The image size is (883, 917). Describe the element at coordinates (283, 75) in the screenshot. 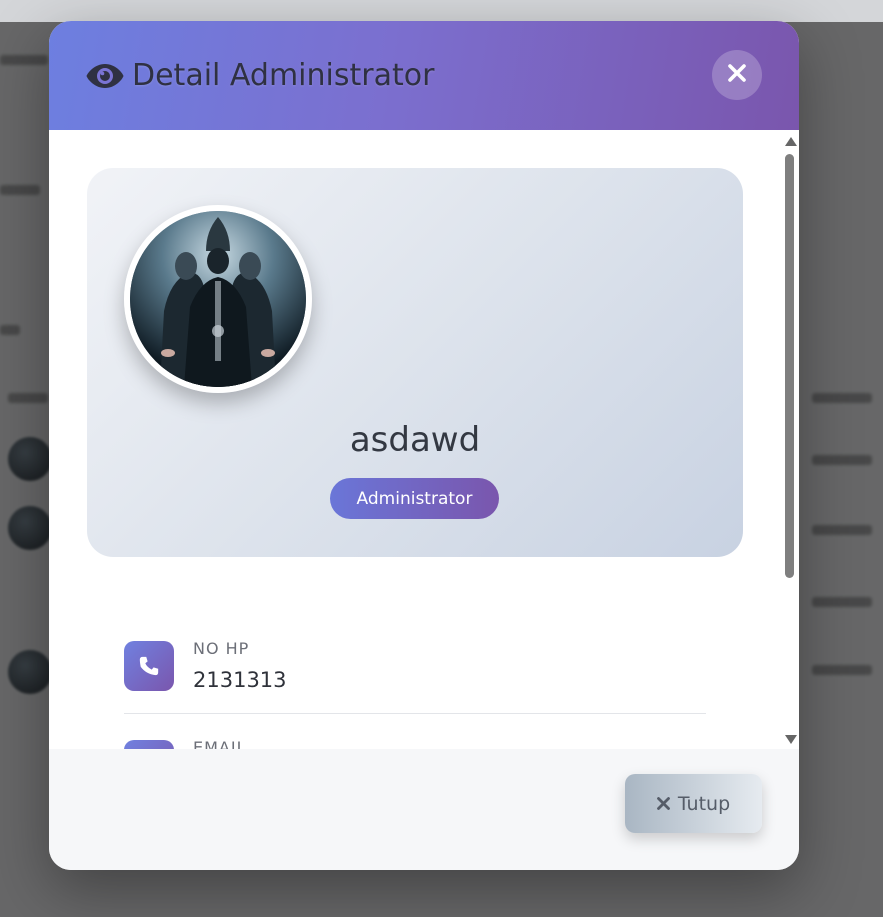

I see `modal-title: Detail Administrator` at that location.